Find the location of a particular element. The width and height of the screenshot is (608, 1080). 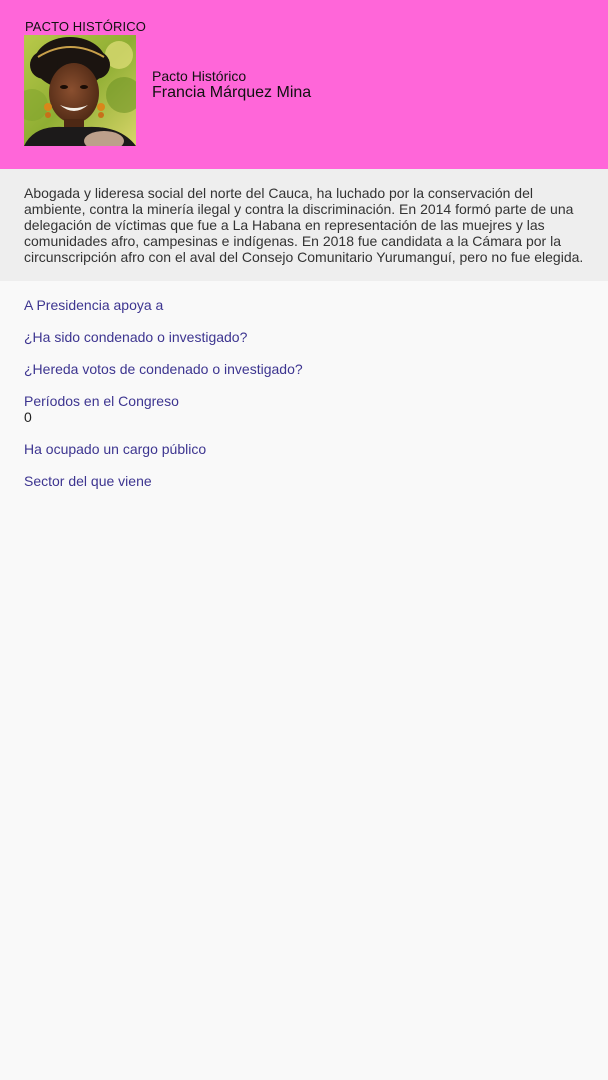

detail-label: A Presidencia apoya a is located at coordinates (94, 305).